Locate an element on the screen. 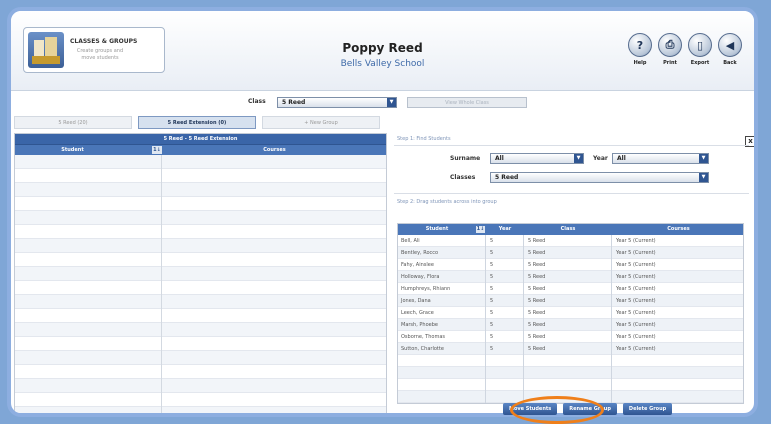 The height and width of the screenshot is (424, 771). surname-label: Surname is located at coordinates (465, 158).